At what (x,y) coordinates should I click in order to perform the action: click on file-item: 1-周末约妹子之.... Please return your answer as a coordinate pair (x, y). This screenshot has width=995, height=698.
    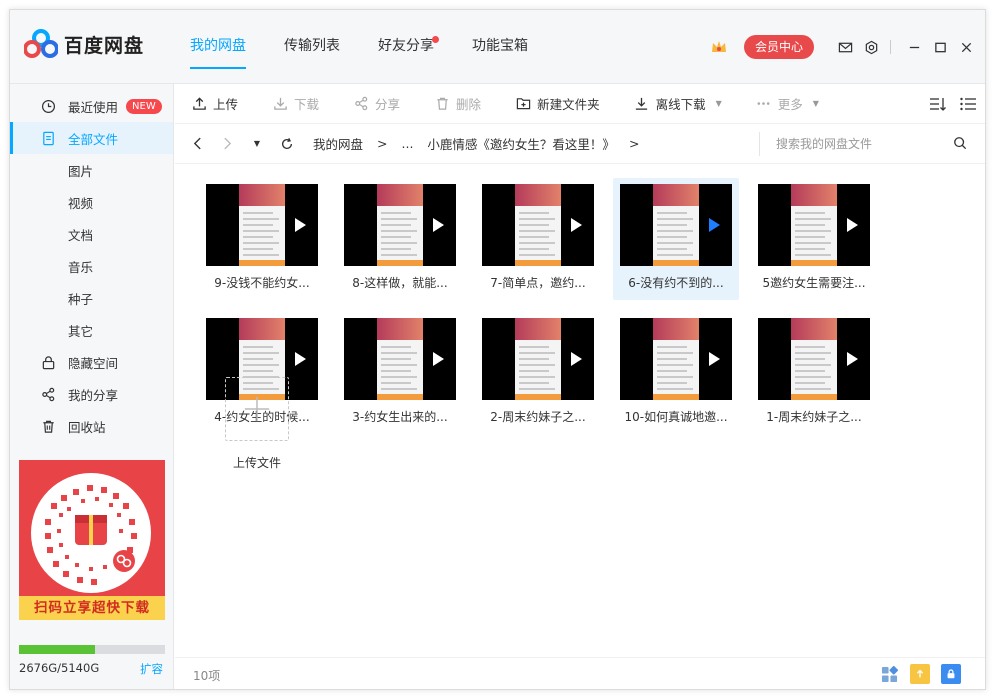
    Looking at the image, I should click on (814, 373).